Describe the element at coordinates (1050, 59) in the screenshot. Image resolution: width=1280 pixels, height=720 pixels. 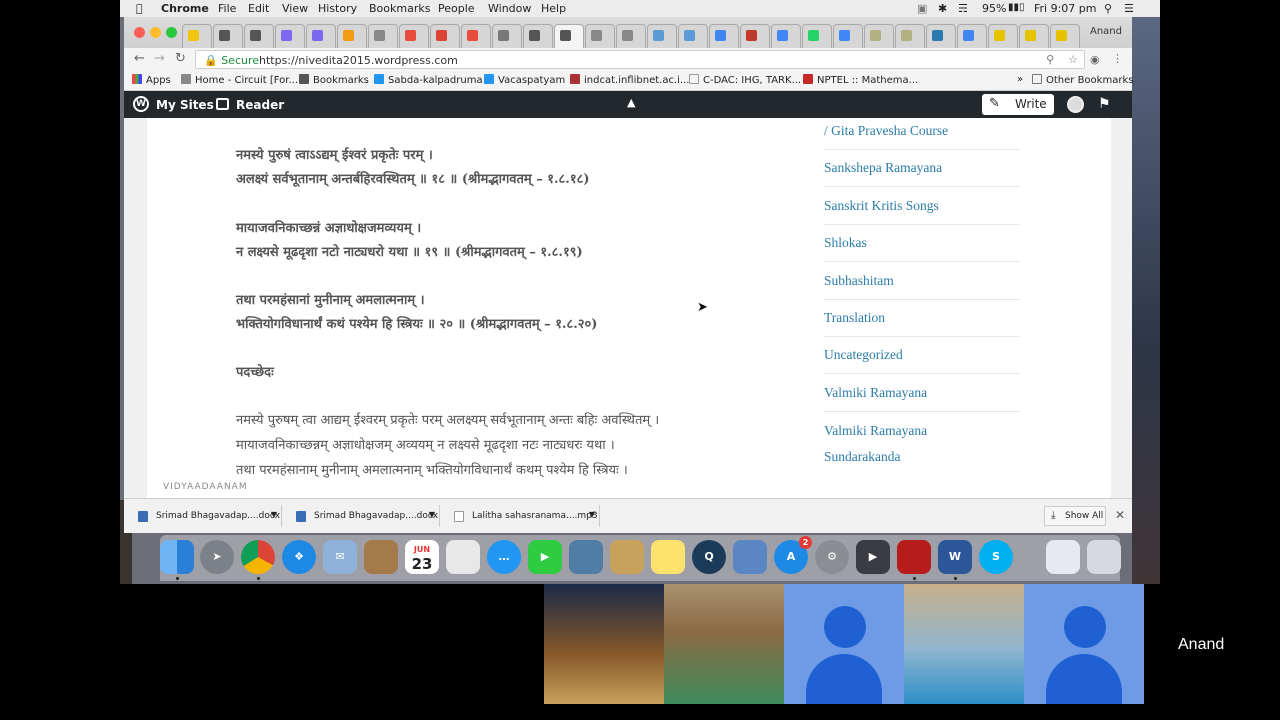
I see `zoom-icon: ⚲` at that location.